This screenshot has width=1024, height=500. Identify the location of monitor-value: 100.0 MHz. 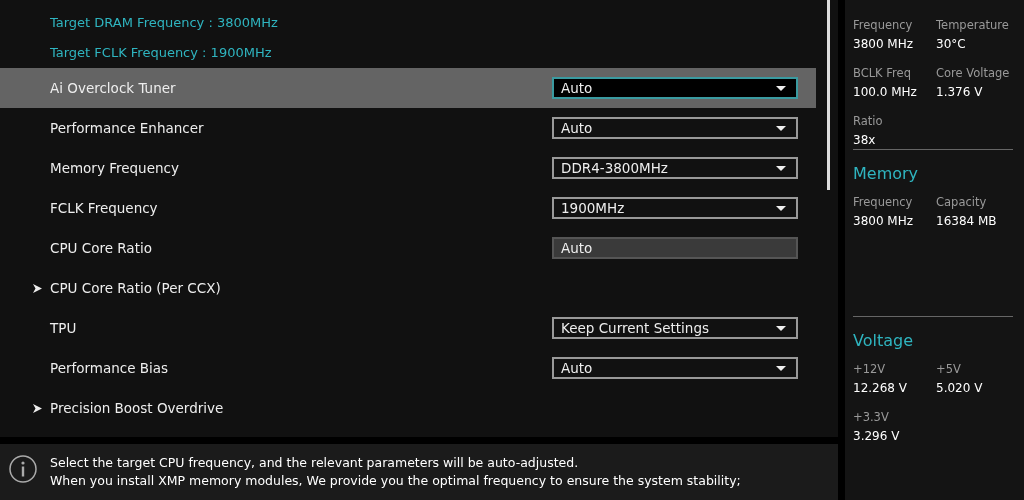
(885, 92).